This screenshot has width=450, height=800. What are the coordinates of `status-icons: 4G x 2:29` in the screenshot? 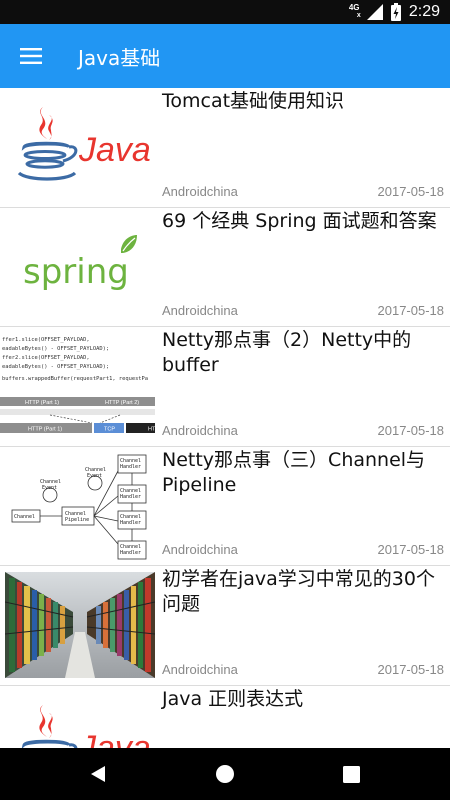 It's located at (394, 12).